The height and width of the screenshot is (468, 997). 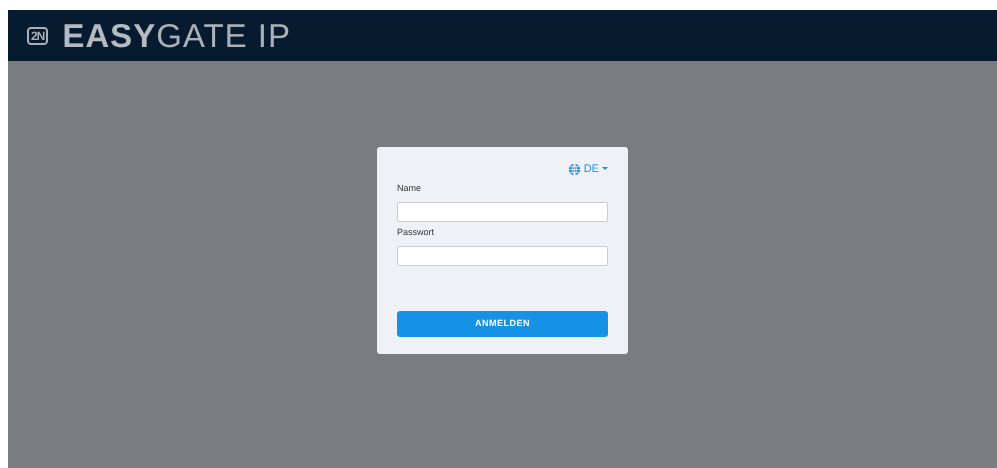 What do you see at coordinates (605, 169) in the screenshot?
I see `caret-icon` at bounding box center [605, 169].